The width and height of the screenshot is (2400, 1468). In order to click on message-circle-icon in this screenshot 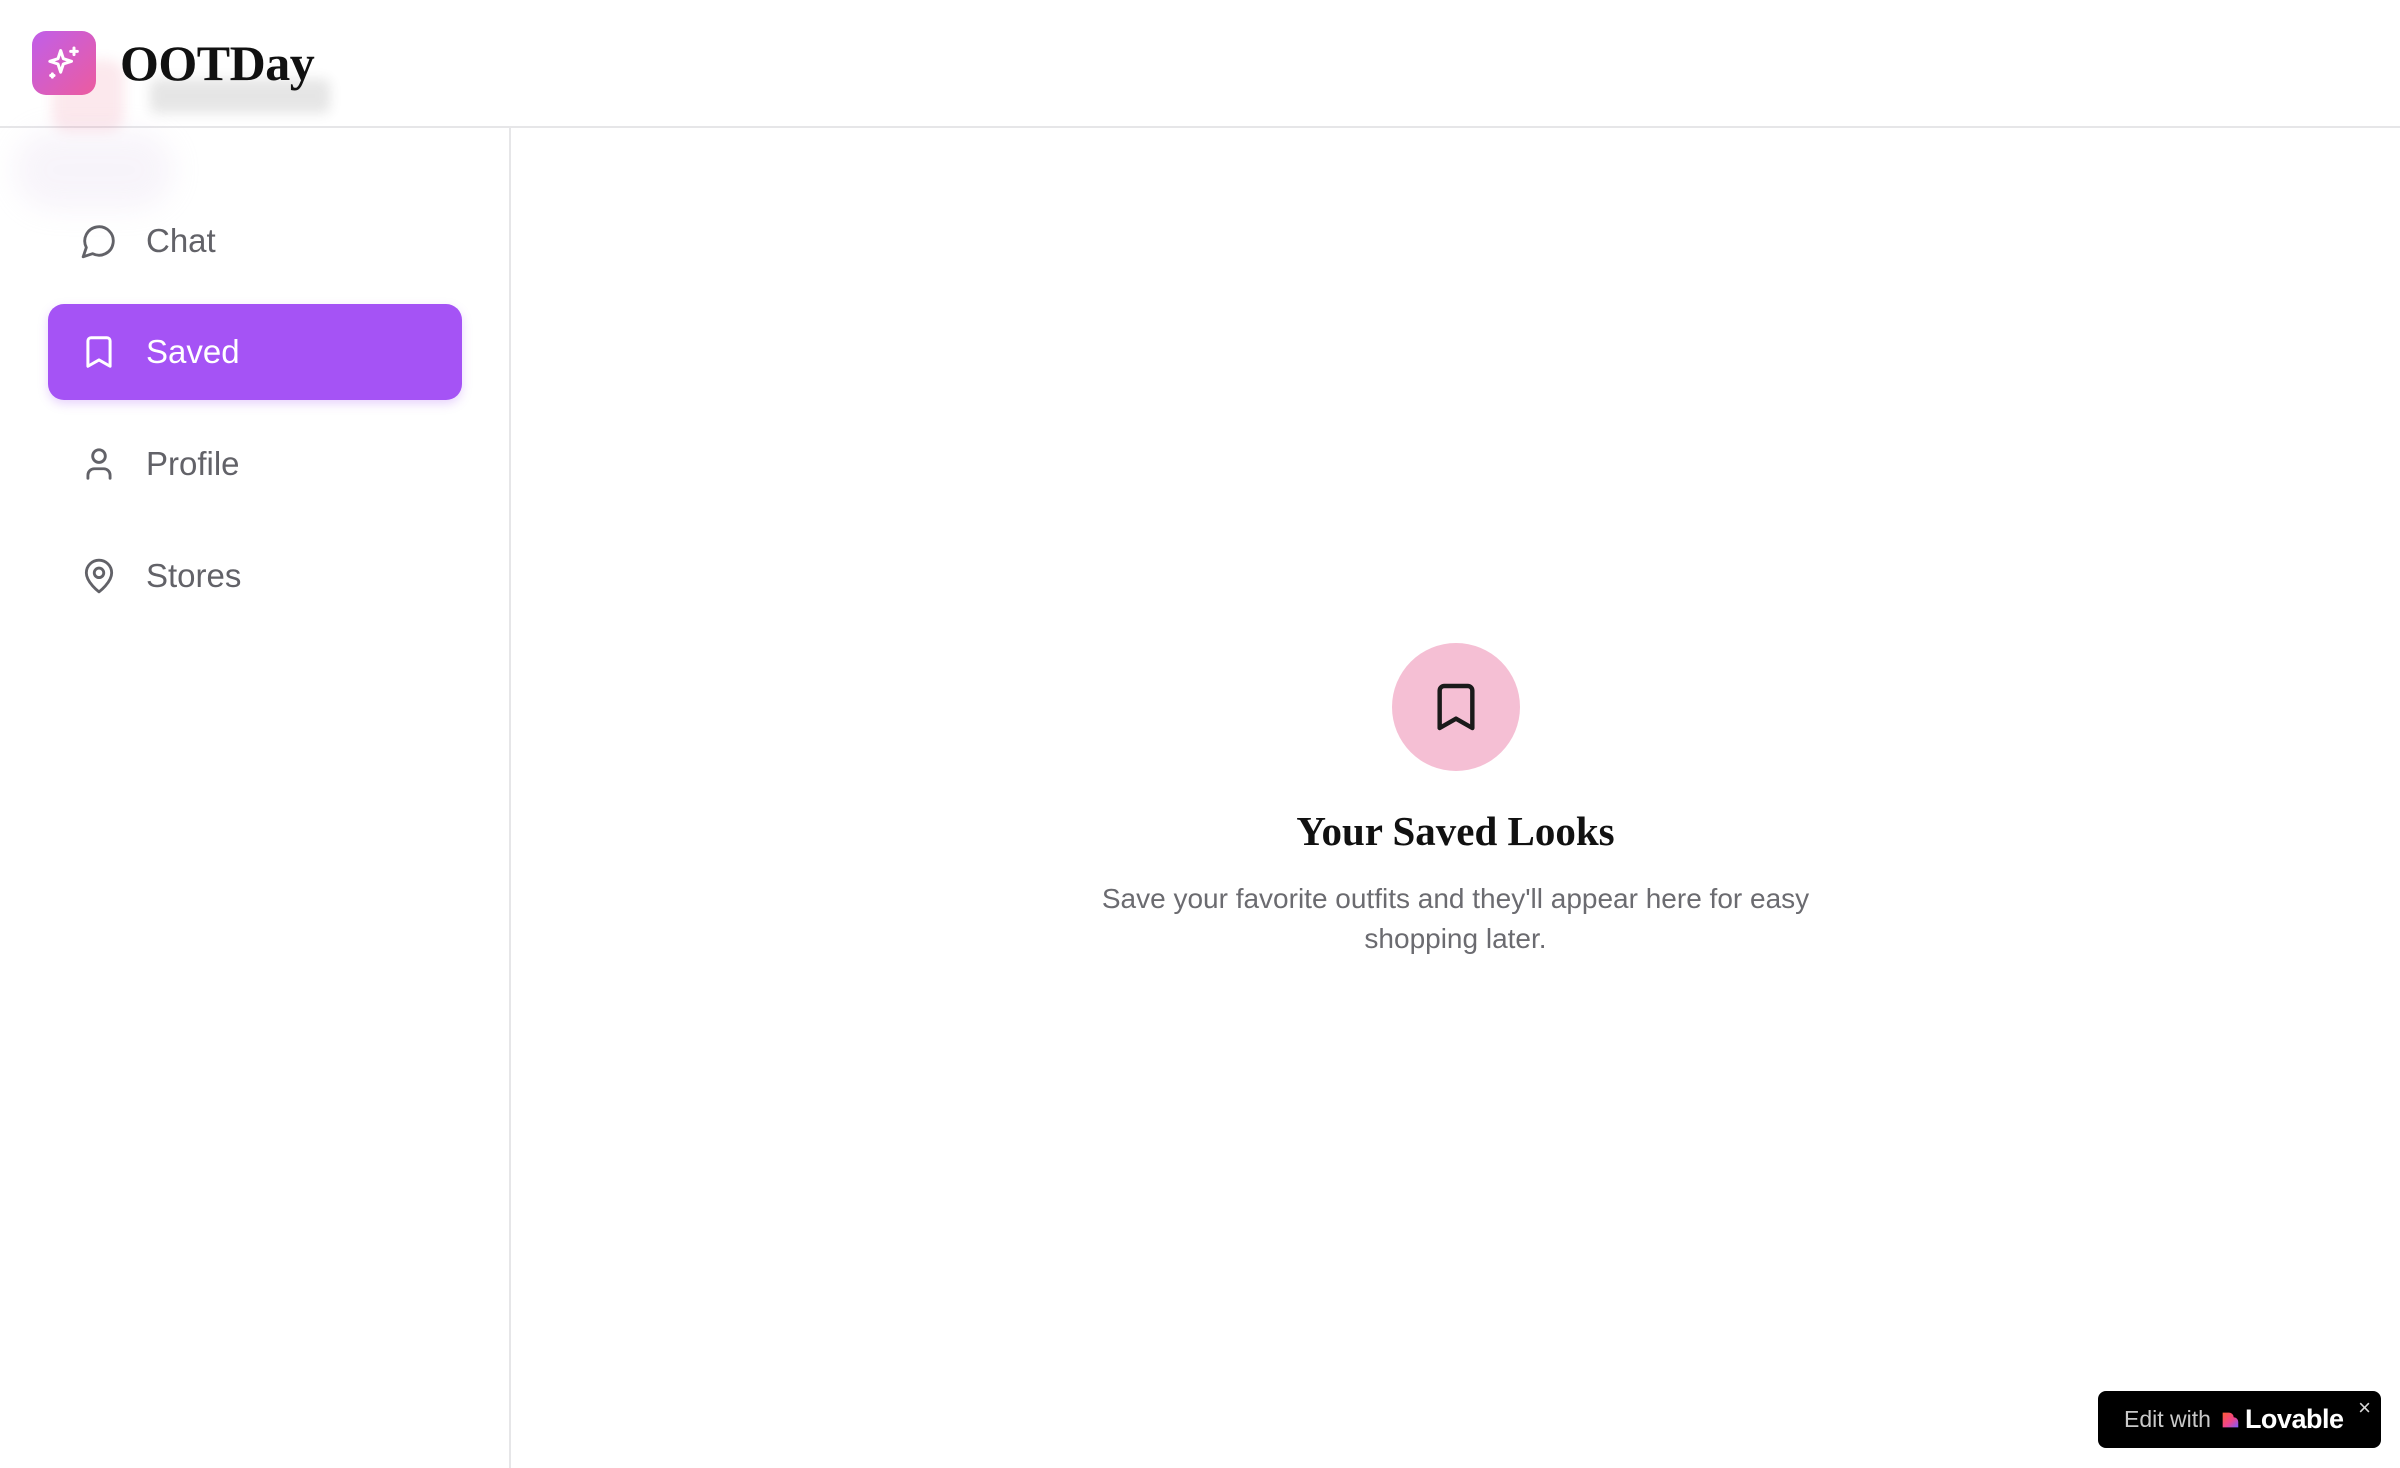, I will do `click(99, 241)`.